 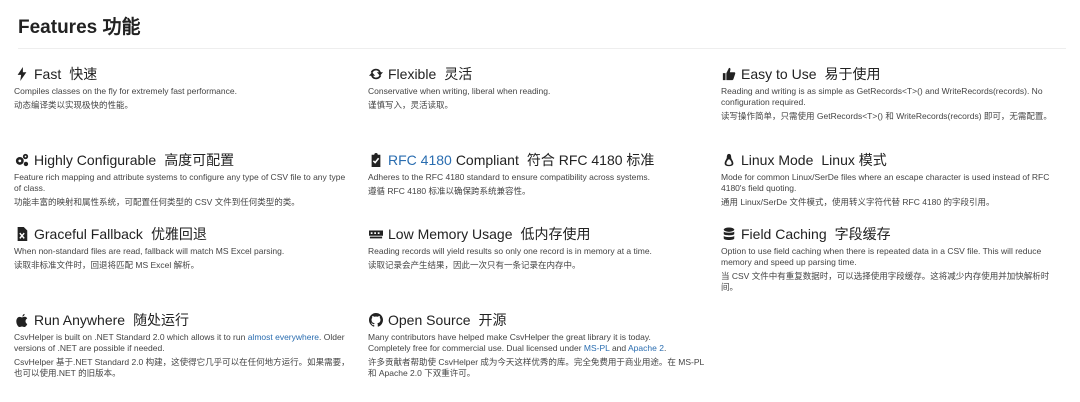 What do you see at coordinates (474, 265) in the screenshot?
I see `feature-desc-cn: 读取记录会产生结果，因此一次只有一条记录在内存中。` at bounding box center [474, 265].